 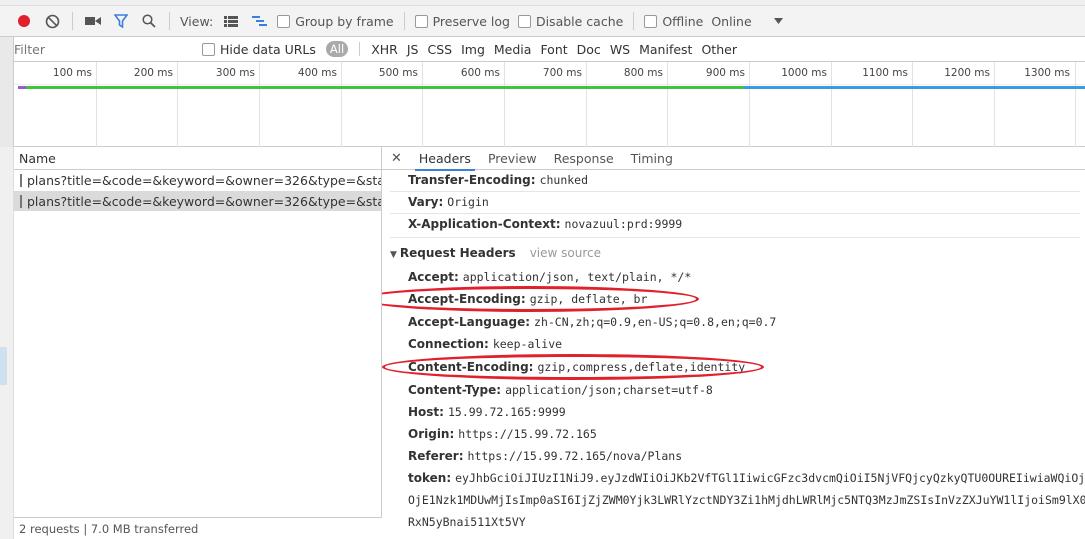 I want to click on throttling-select: Online, so click(x=747, y=21).